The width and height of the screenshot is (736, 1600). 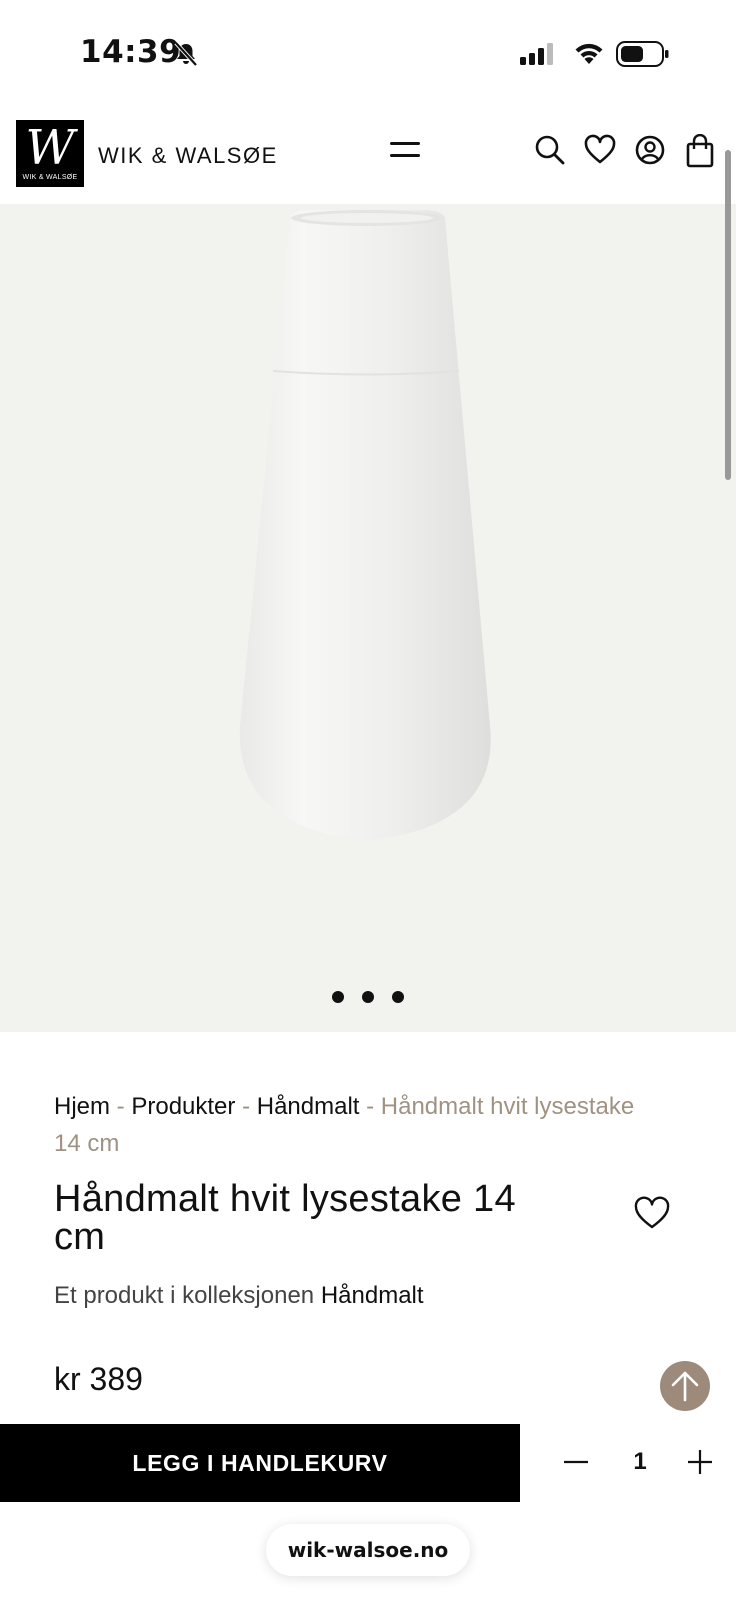 I want to click on logo-small-text: WIK & WALSØE, so click(x=50, y=177).